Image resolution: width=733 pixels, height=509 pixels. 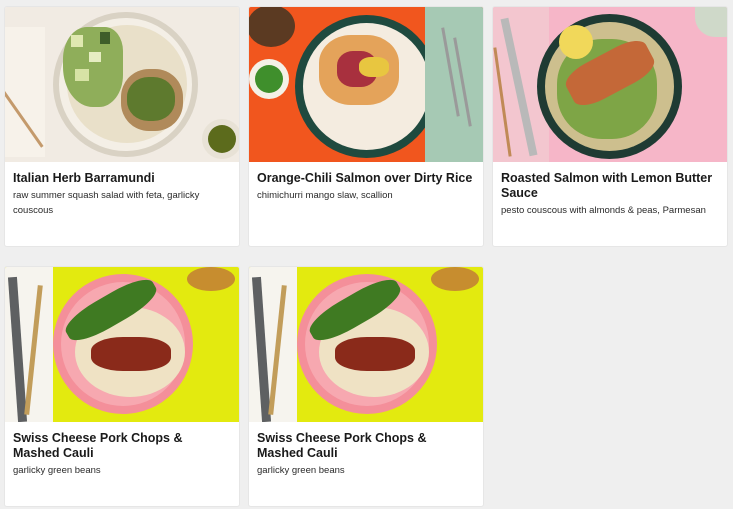 What do you see at coordinates (366, 178) in the screenshot?
I see `recipe-title: Orange-Chili Salmon over Dirty Rice` at bounding box center [366, 178].